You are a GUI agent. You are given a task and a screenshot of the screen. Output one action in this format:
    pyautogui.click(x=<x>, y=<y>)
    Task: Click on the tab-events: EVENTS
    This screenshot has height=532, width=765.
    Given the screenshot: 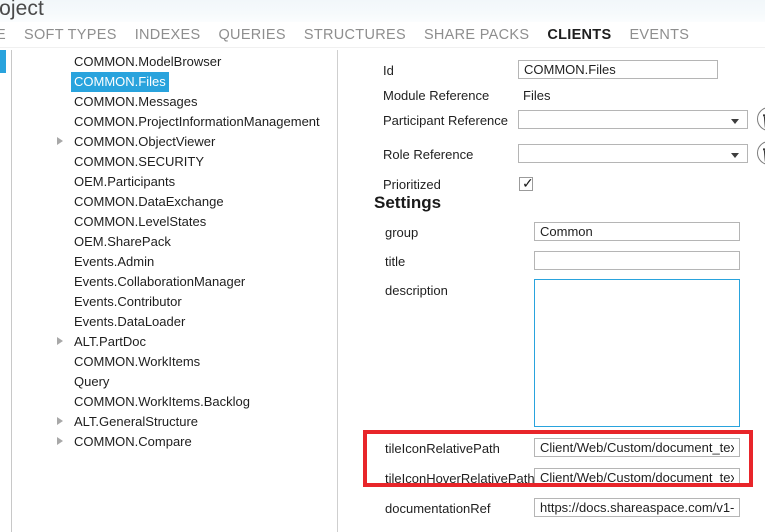 What is the action you would take?
    pyautogui.click(x=659, y=35)
    